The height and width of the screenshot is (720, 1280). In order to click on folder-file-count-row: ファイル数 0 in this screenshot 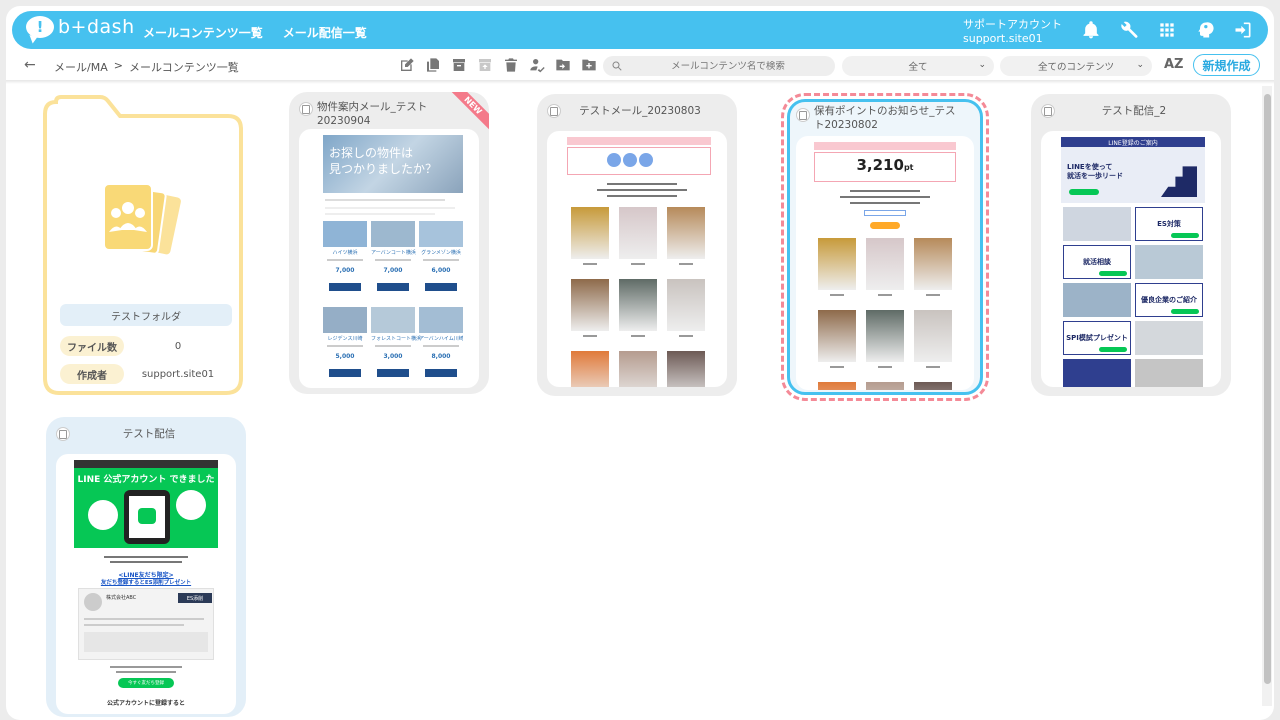, I will do `click(146, 346)`.